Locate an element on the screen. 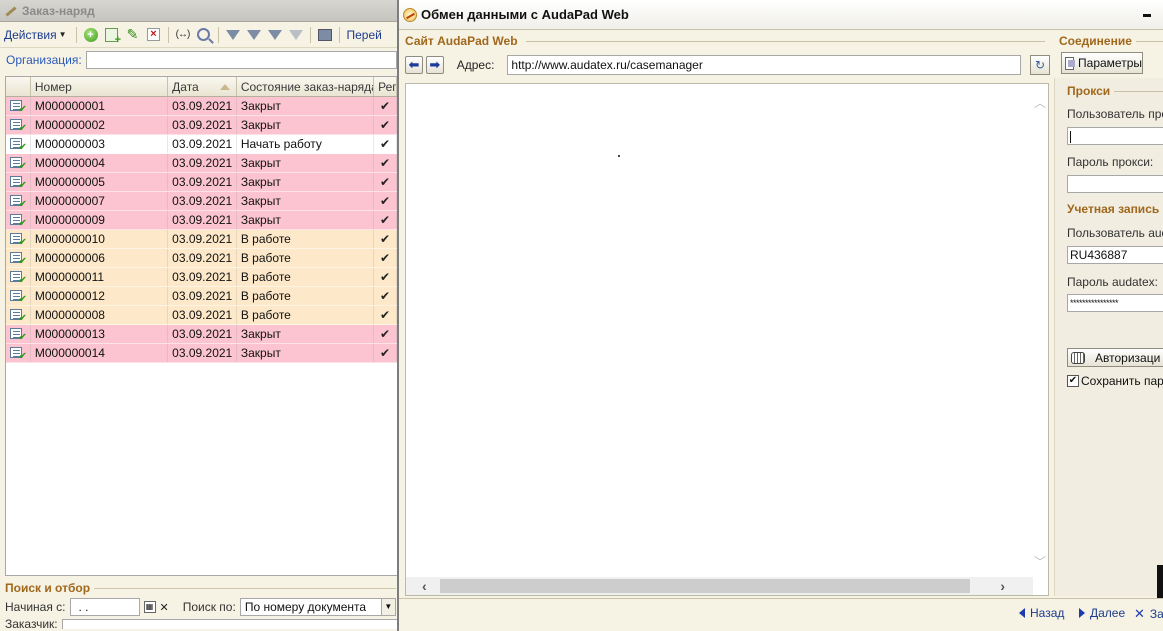 This screenshot has width=1163, height=631. goto-menu: Перей is located at coordinates (364, 35).